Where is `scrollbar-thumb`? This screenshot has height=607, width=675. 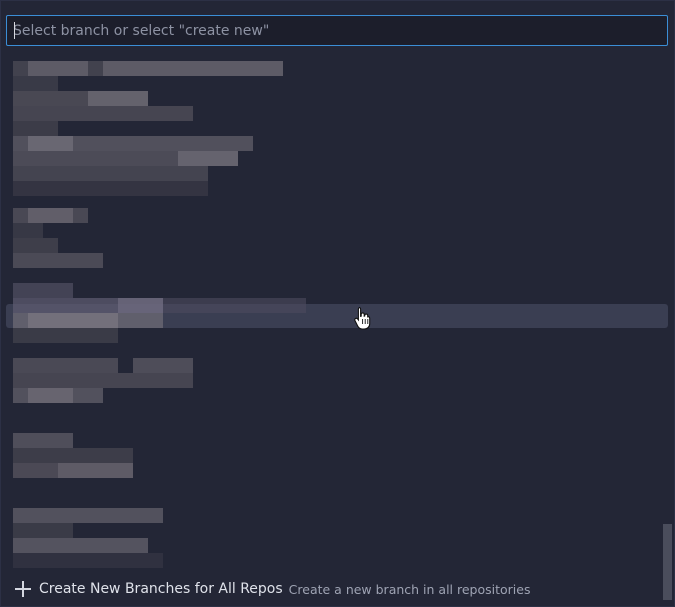
scrollbar-thumb is located at coordinates (667, 562).